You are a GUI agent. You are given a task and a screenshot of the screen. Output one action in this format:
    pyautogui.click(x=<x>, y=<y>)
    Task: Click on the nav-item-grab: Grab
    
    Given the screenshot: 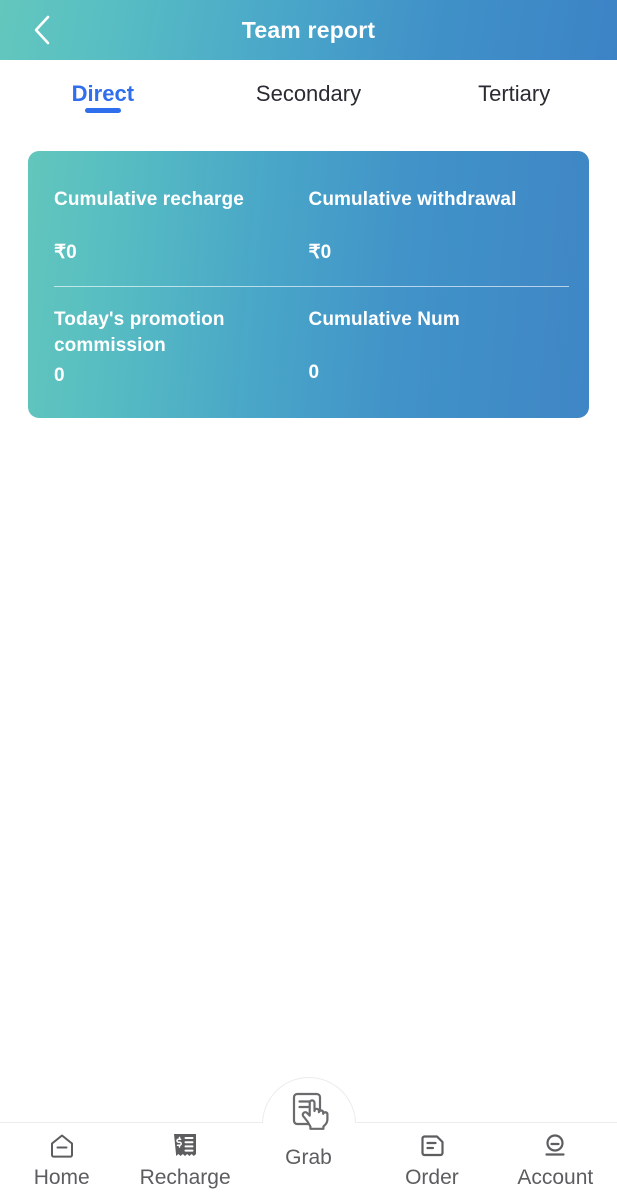 What is the action you would take?
    pyautogui.click(x=308, y=1127)
    